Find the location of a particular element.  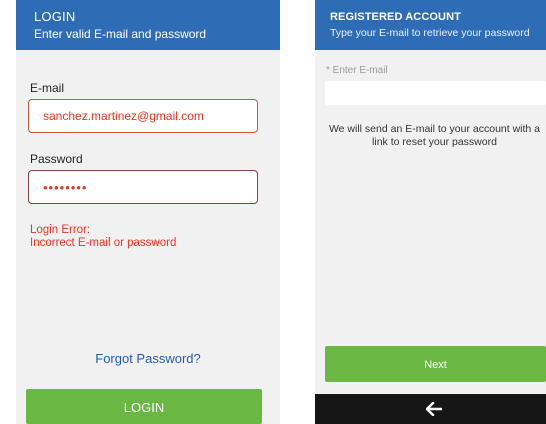

arrow-left-icon is located at coordinates (434, 409).